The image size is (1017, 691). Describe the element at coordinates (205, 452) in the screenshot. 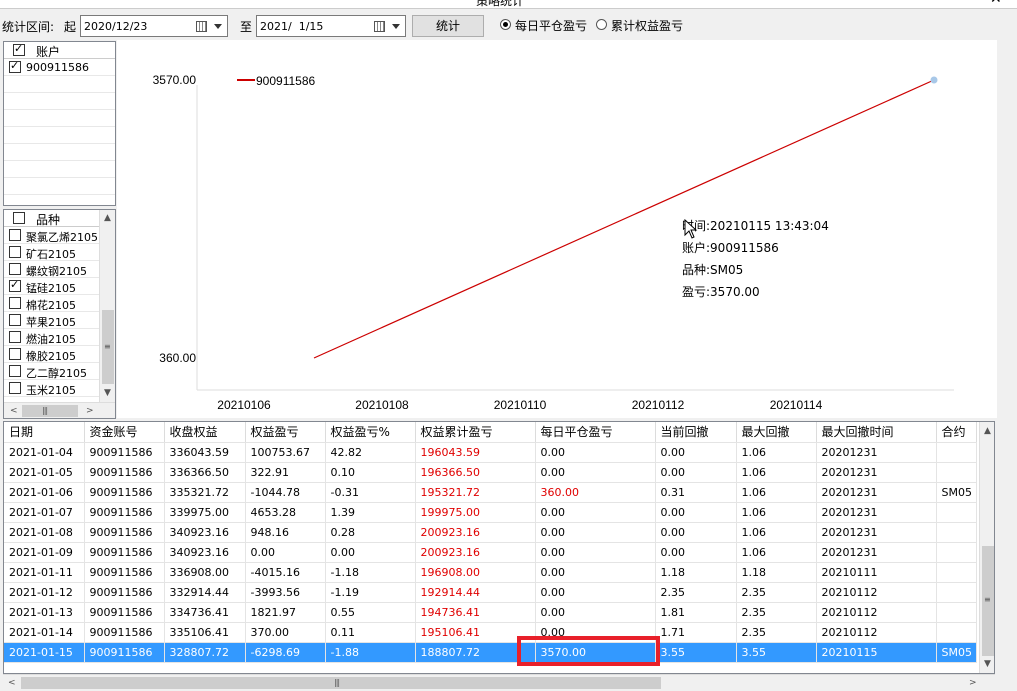

I see `table-cell: 336043.59` at that location.